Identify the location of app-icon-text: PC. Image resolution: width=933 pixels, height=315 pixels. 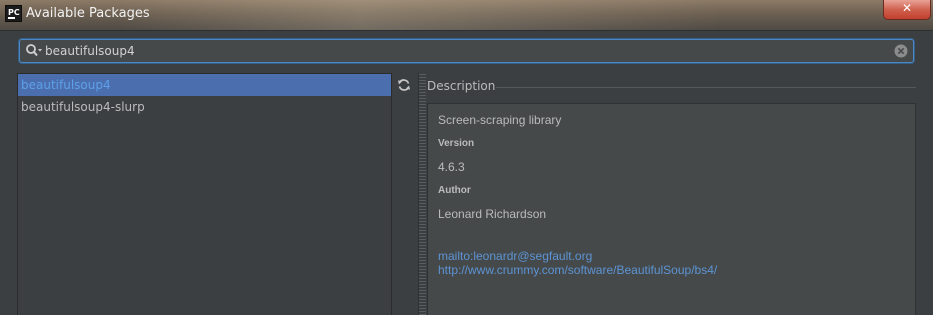
(14, 12).